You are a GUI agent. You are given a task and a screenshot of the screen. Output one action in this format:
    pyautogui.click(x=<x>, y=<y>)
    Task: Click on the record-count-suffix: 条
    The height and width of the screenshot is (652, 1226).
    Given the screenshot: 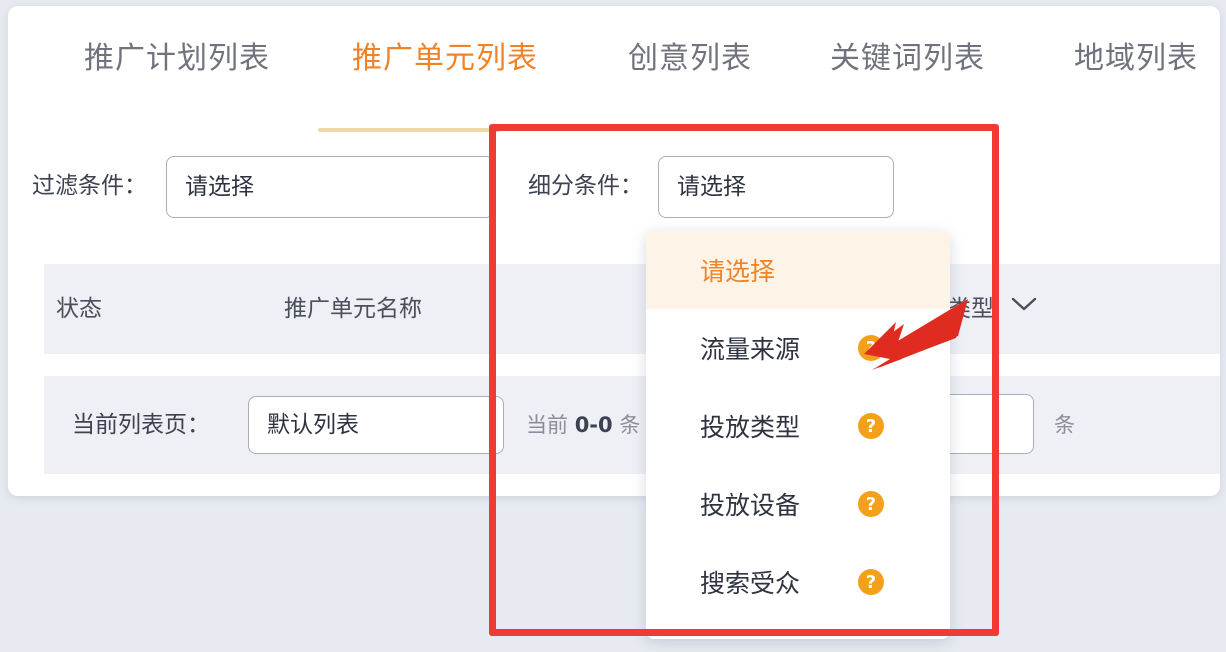 What is the action you would take?
    pyautogui.click(x=626, y=425)
    